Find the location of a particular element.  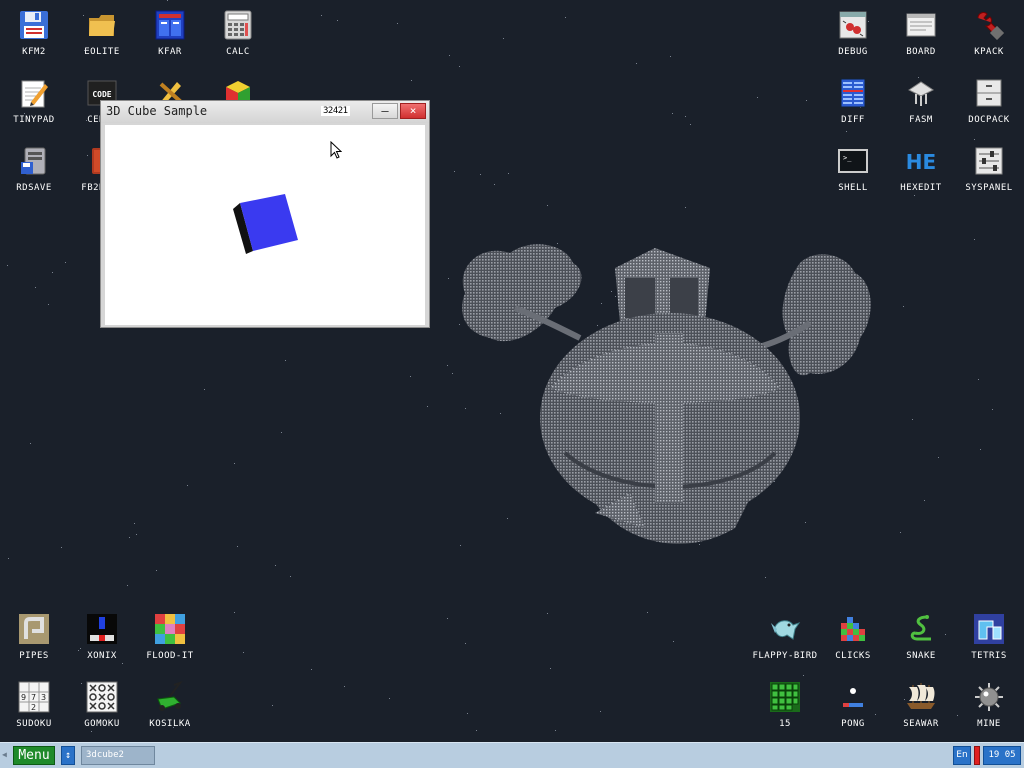

board-icon is located at coordinates (921, 25).